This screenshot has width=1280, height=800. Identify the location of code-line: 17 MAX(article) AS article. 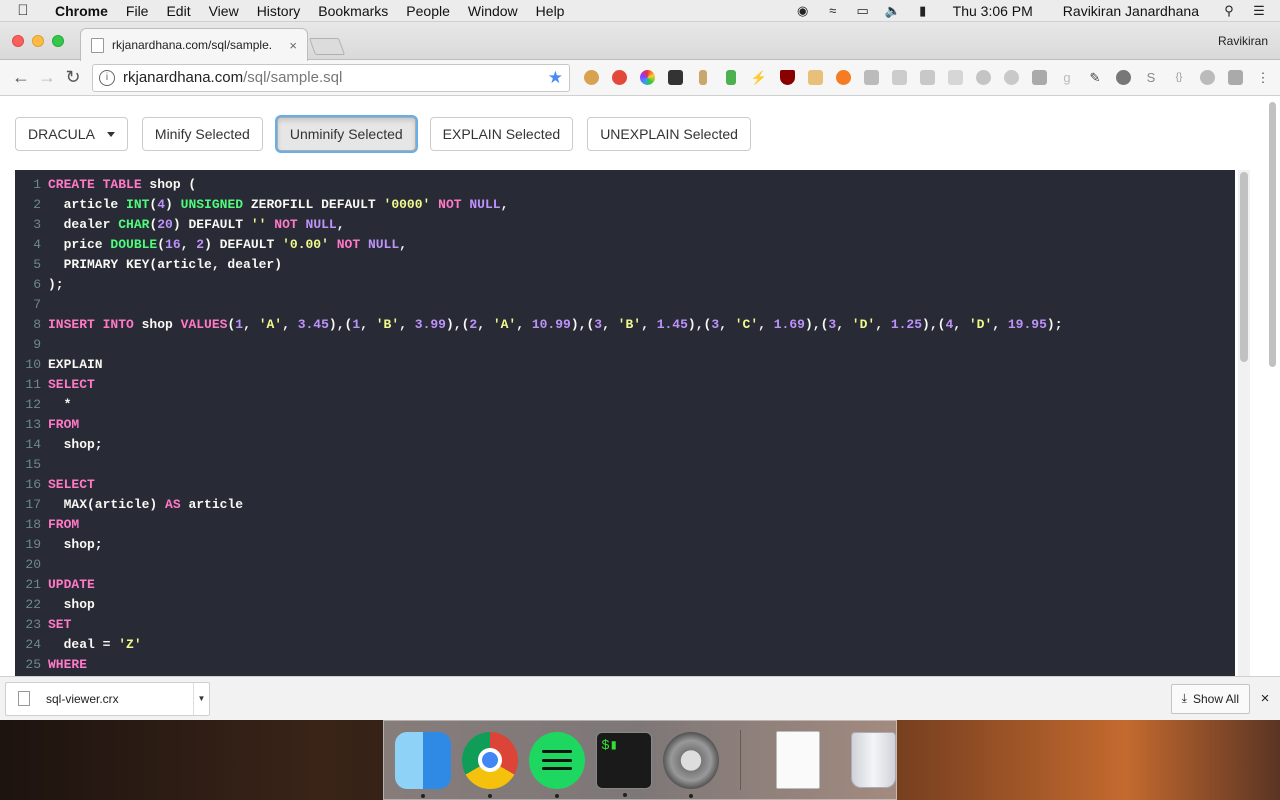
(625, 505).